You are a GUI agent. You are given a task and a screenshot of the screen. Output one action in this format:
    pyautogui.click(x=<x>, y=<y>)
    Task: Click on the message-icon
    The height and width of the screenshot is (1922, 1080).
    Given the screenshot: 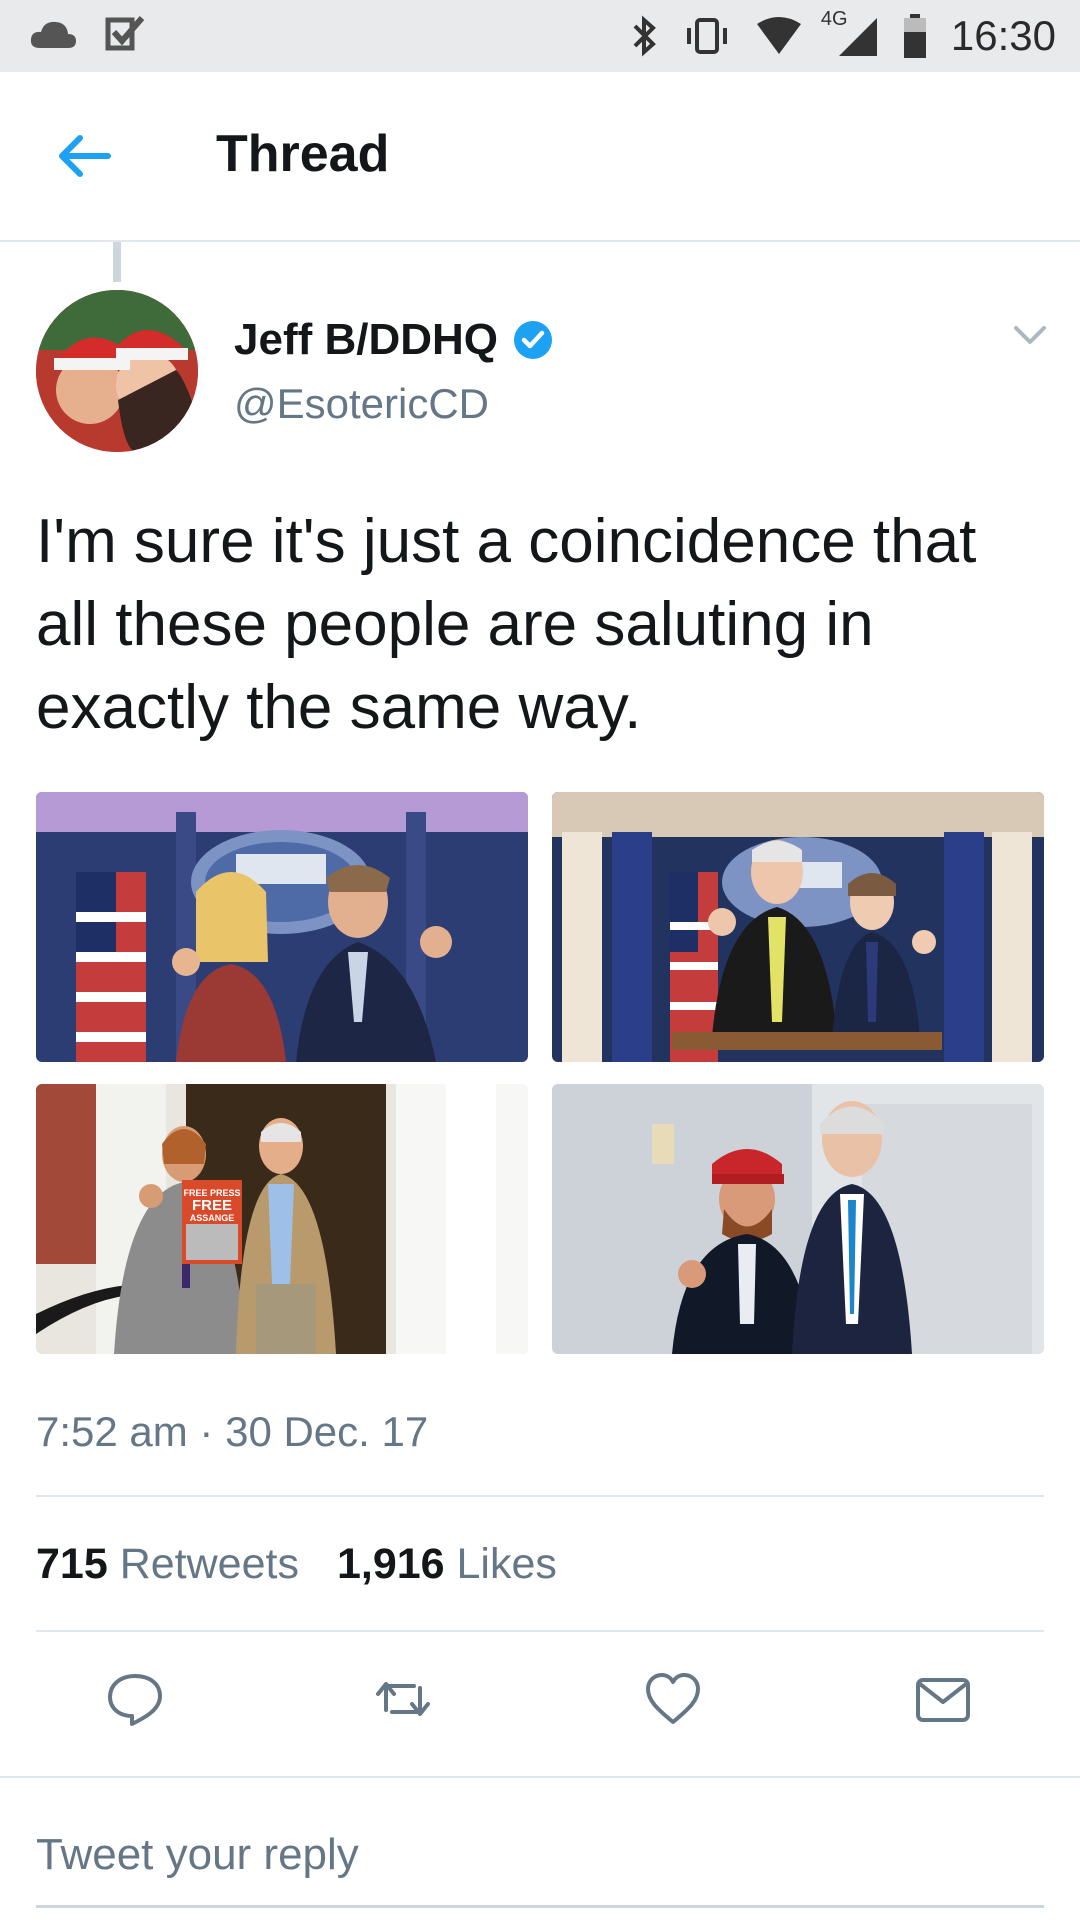 What is the action you would take?
    pyautogui.click(x=943, y=1699)
    